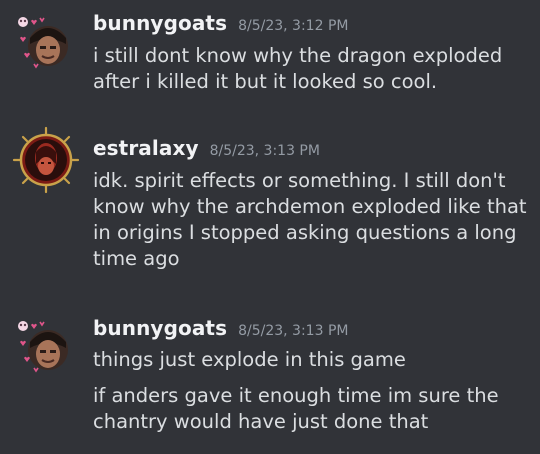 Image resolution: width=540 pixels, height=454 pixels. Describe the element at coordinates (206, 148) in the screenshot. I see `message-header: estralaxy 8/5/23, 3:13 PM` at that location.